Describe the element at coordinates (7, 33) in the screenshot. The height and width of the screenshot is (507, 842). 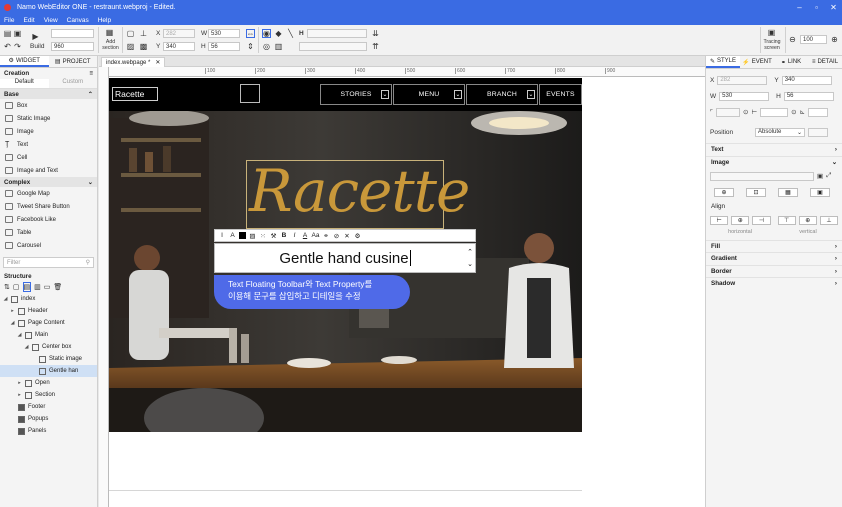
I see `new-file-icon: ▤` at that location.